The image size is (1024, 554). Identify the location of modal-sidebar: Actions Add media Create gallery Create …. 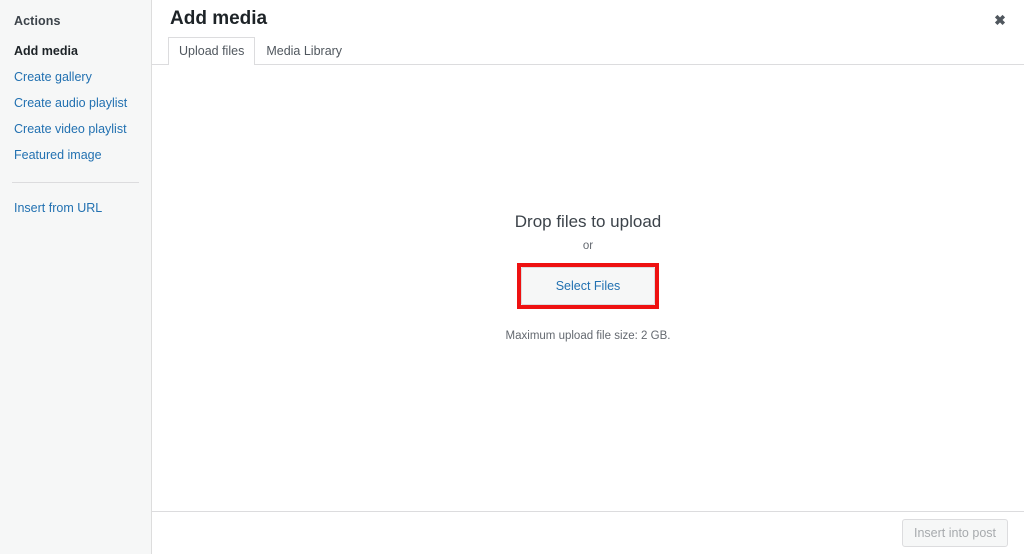
(76, 277).